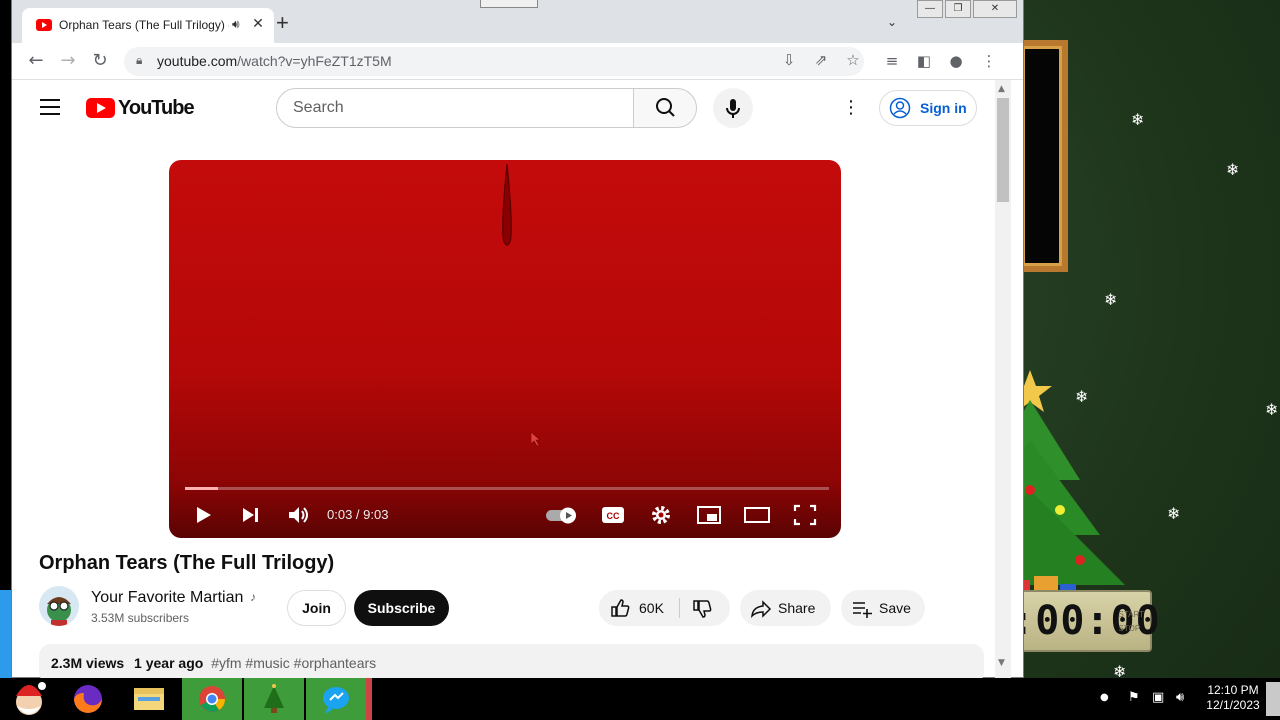 The height and width of the screenshot is (720, 1280). What do you see at coordinates (282, 23) in the screenshot?
I see `new-tab-button: +` at bounding box center [282, 23].